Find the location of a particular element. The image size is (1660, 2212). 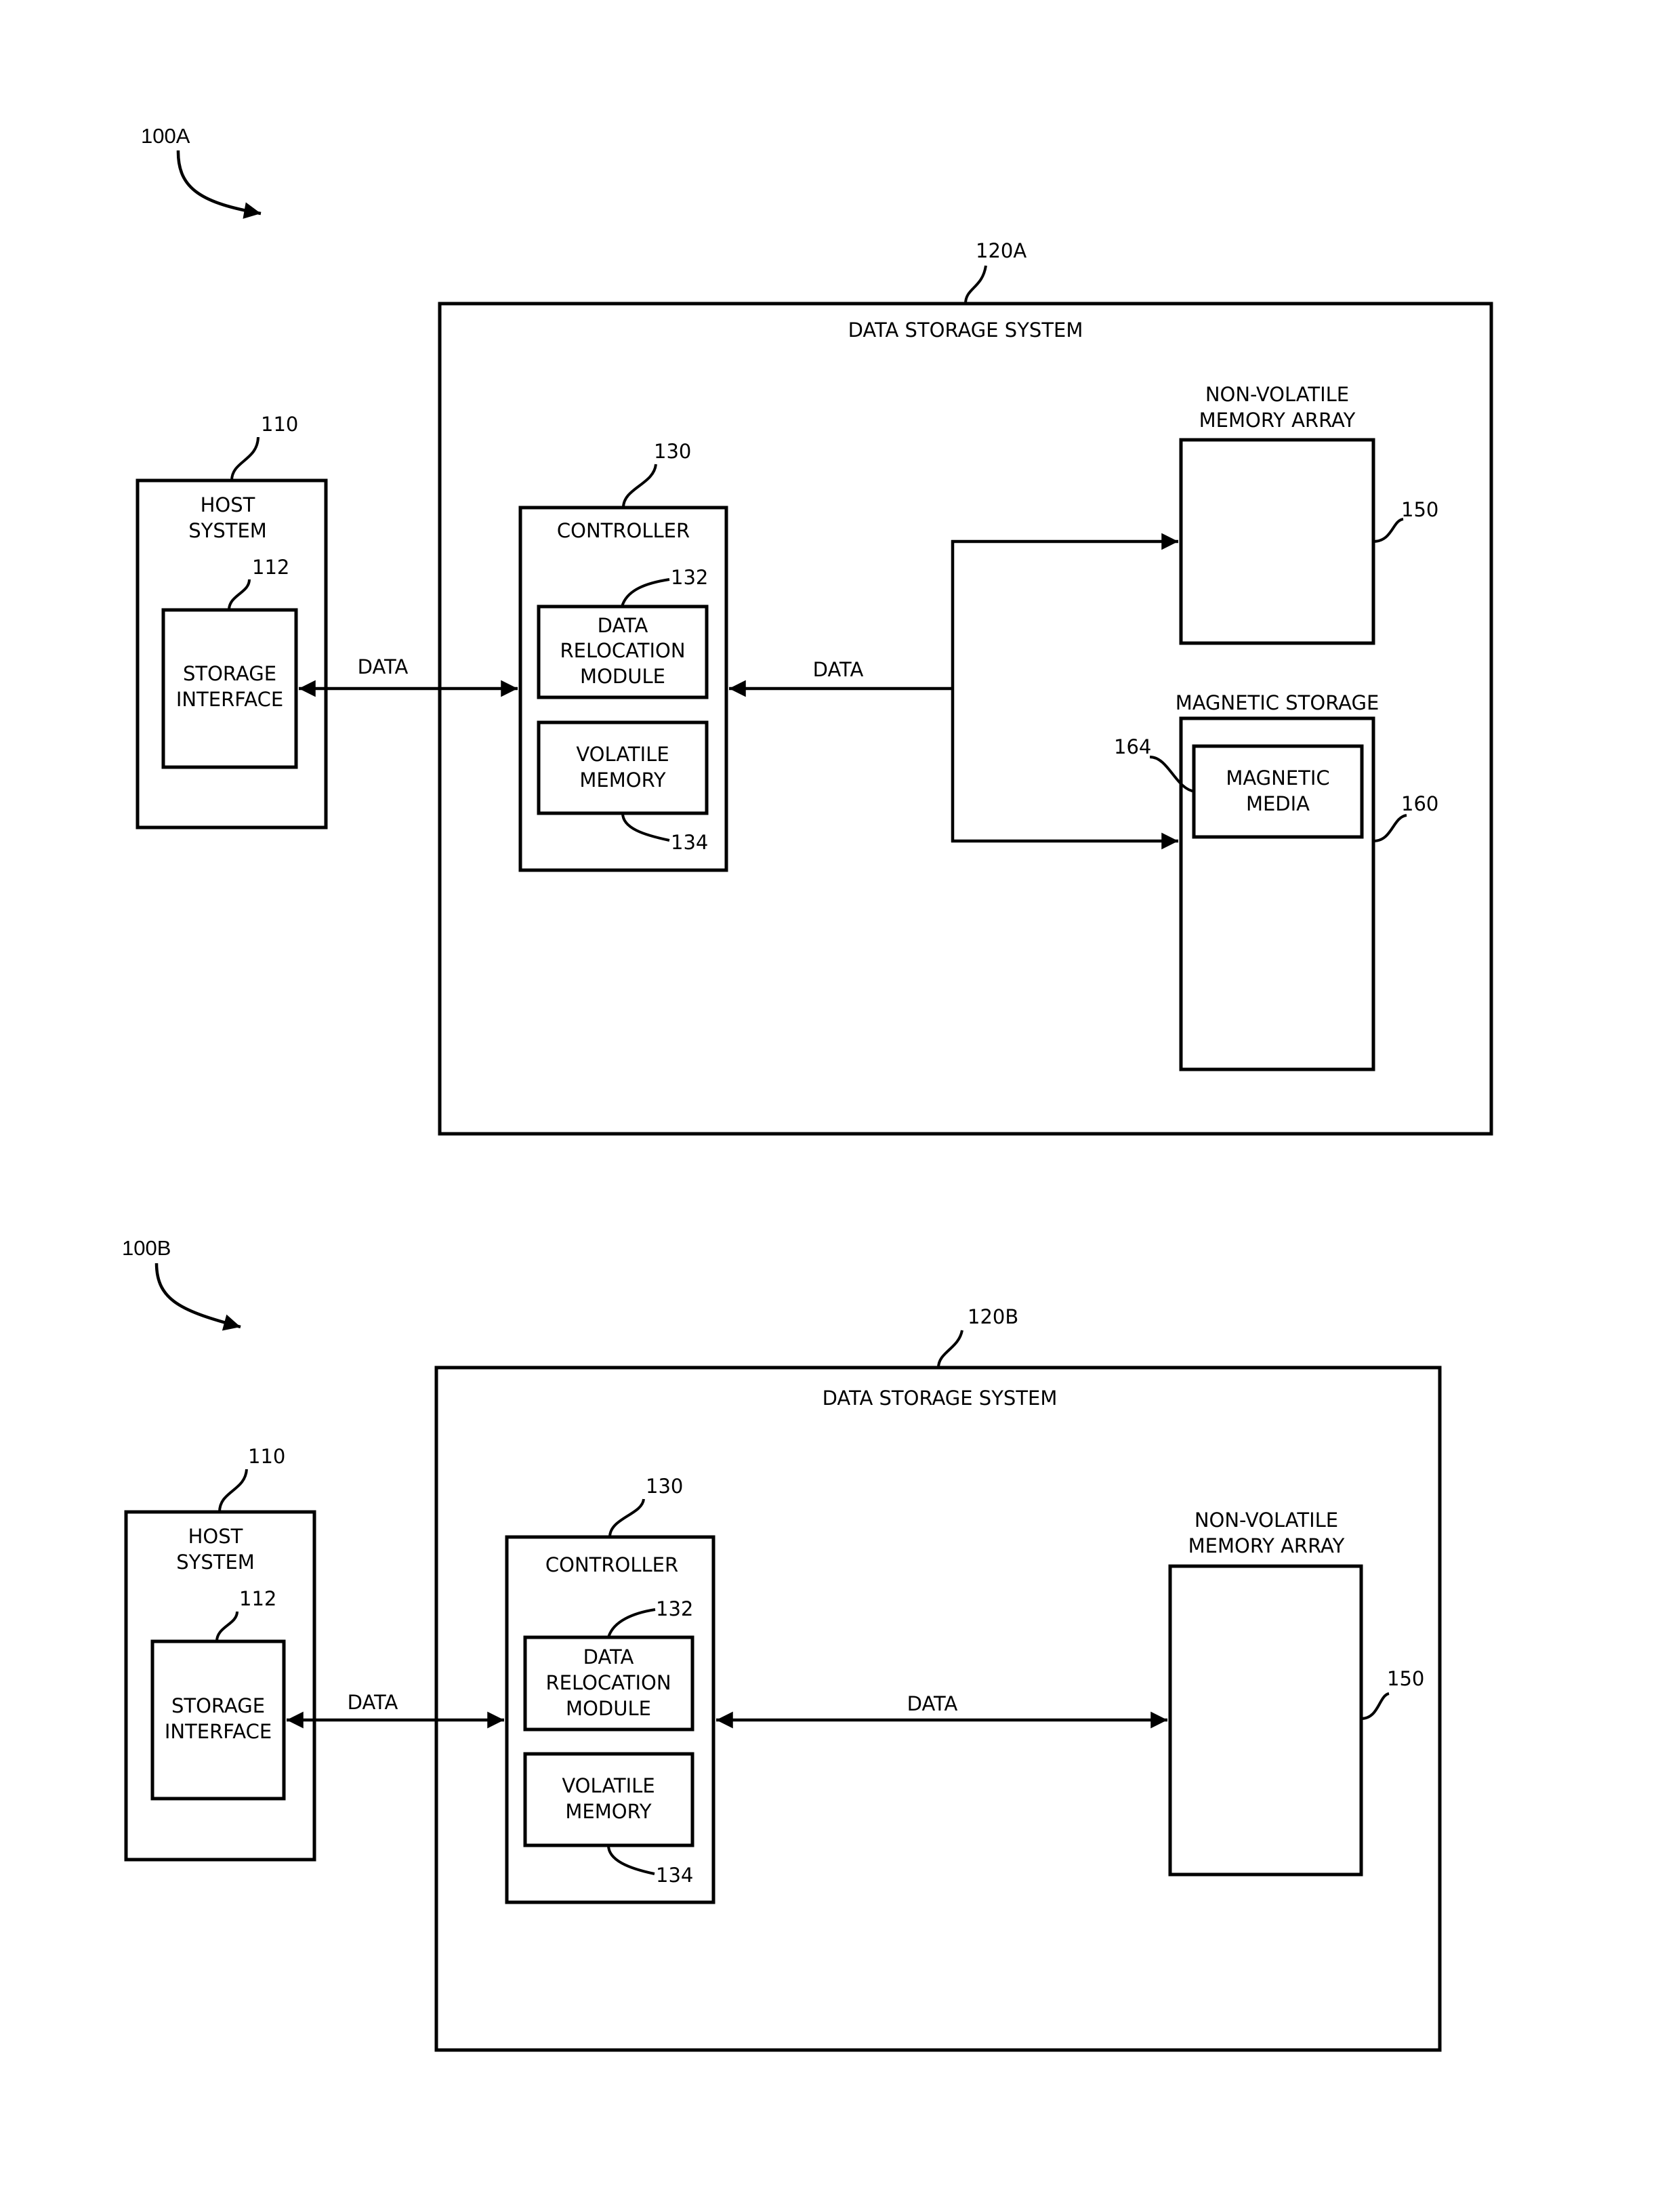

magnetic-ref: 160 is located at coordinates (1419, 803).